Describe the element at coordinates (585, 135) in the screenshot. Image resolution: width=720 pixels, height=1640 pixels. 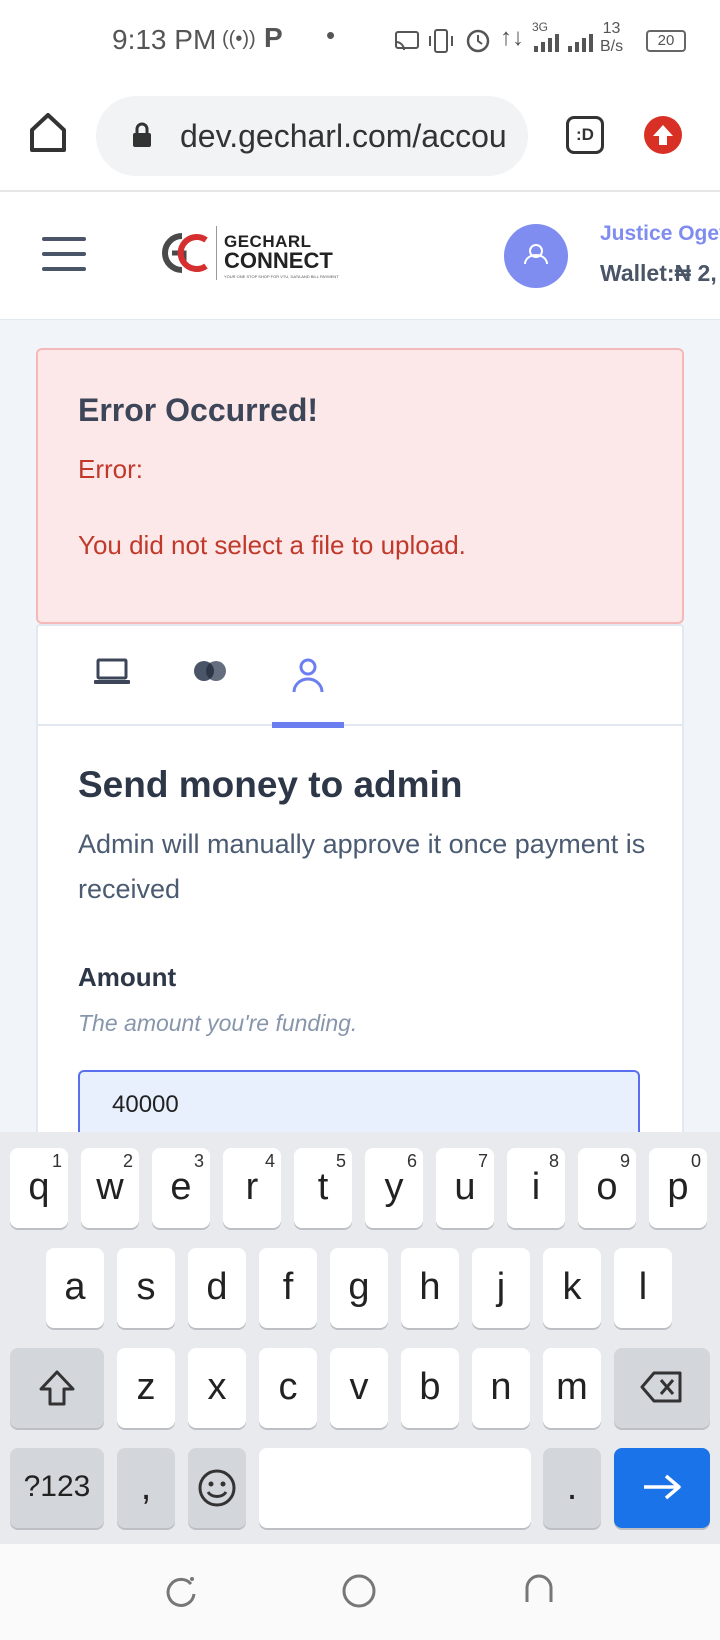
I see `tabs-button: :D` at that location.